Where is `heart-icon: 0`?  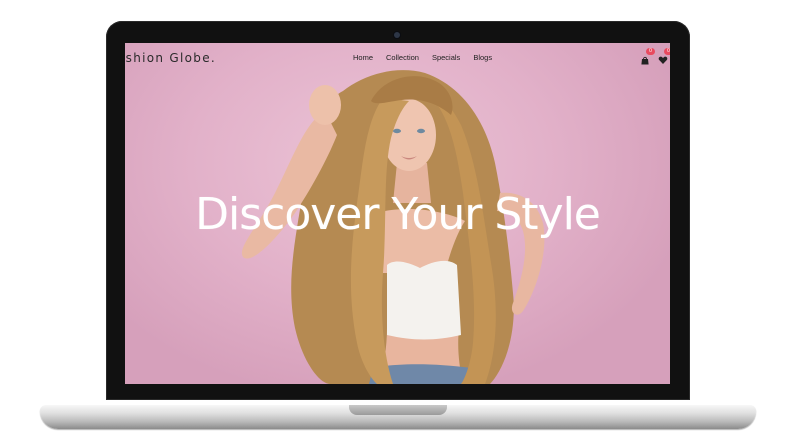 heart-icon: 0 is located at coordinates (664, 56).